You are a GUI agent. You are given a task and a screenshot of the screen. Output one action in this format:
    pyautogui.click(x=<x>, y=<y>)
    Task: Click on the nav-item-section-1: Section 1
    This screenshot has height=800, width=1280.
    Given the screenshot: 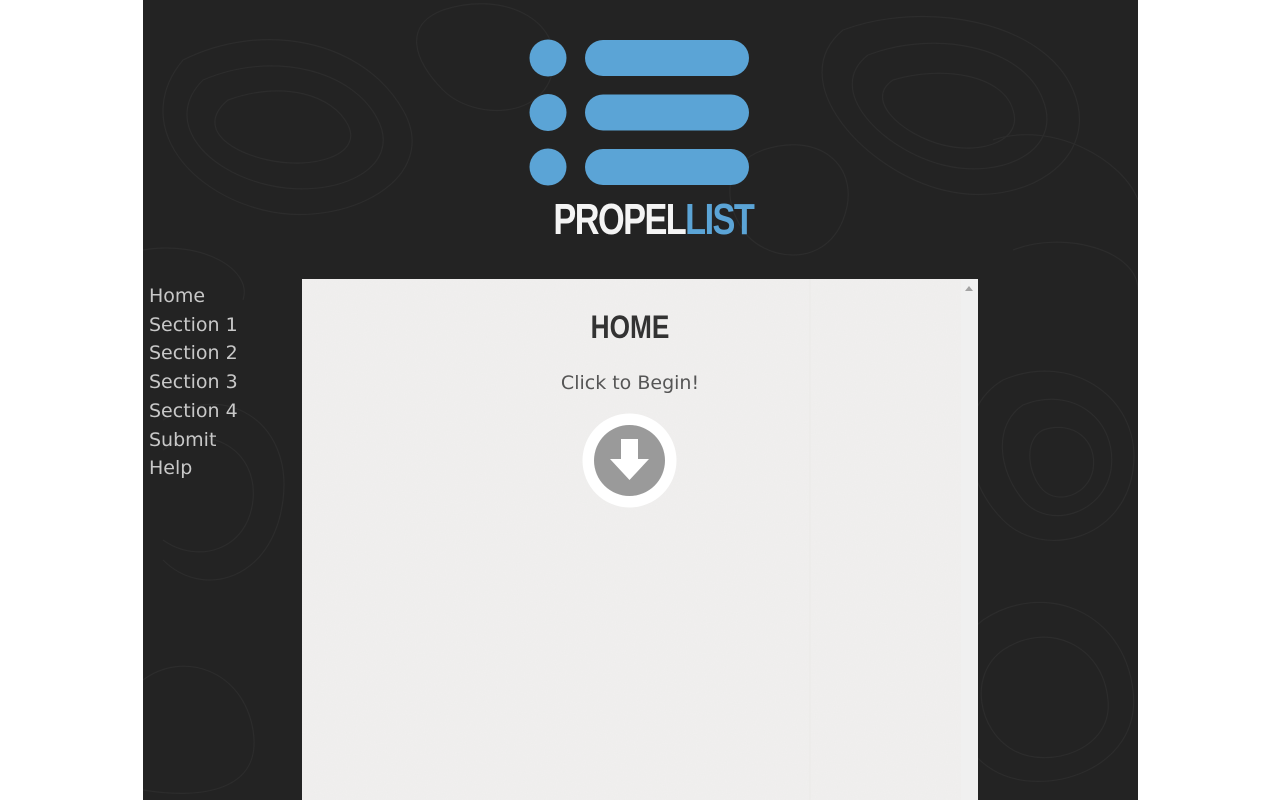 What is the action you would take?
    pyautogui.click(x=224, y=325)
    